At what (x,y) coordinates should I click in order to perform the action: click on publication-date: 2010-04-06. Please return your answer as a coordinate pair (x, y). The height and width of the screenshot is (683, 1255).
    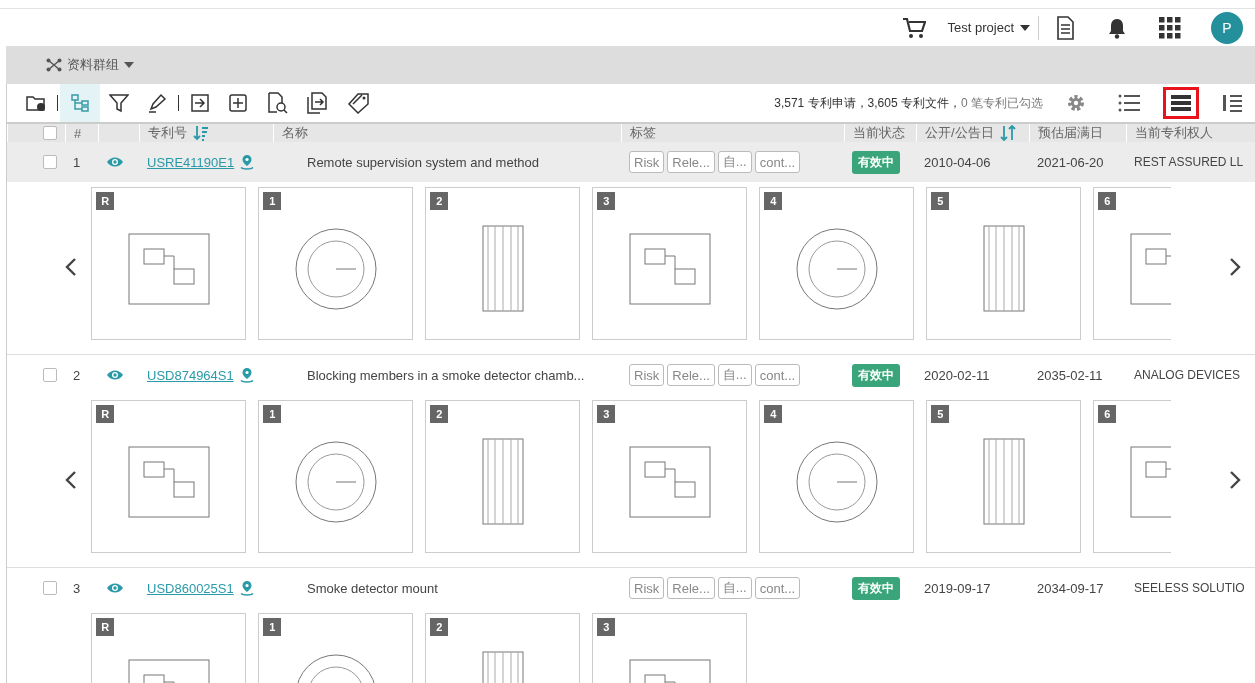
    Looking at the image, I should click on (957, 162).